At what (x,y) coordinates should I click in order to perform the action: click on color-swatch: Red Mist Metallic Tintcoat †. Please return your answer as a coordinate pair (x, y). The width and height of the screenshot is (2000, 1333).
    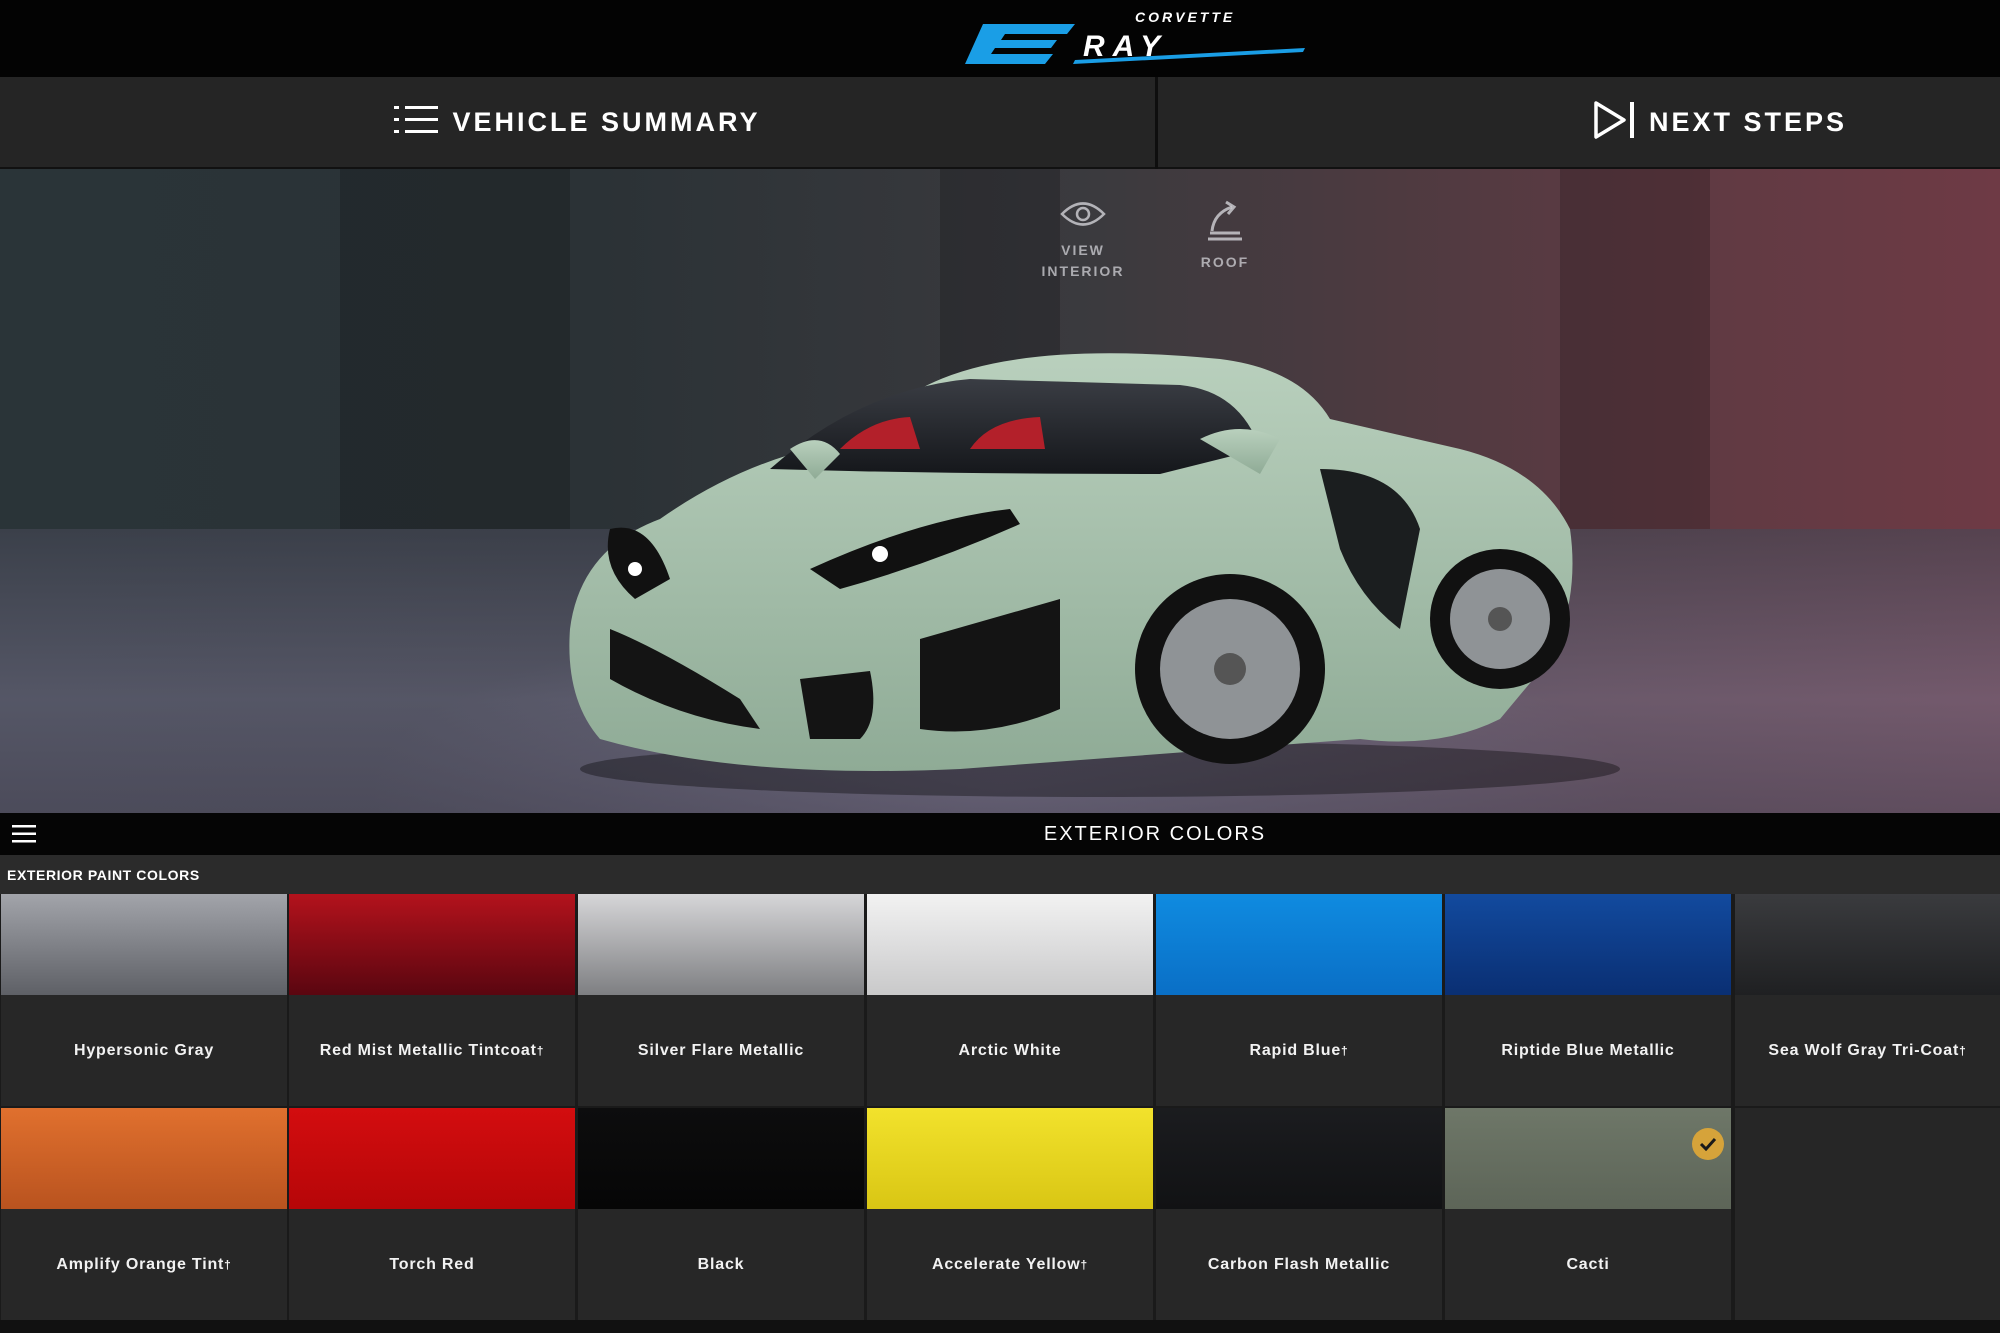
    Looking at the image, I should click on (432, 1000).